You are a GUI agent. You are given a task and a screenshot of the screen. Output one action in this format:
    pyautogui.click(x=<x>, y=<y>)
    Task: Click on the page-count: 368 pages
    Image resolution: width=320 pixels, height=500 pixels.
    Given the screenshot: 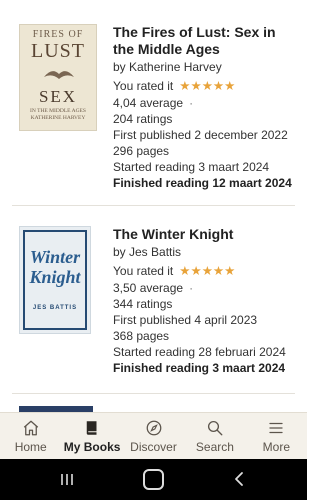 What is the action you would take?
    pyautogui.click(x=141, y=336)
    